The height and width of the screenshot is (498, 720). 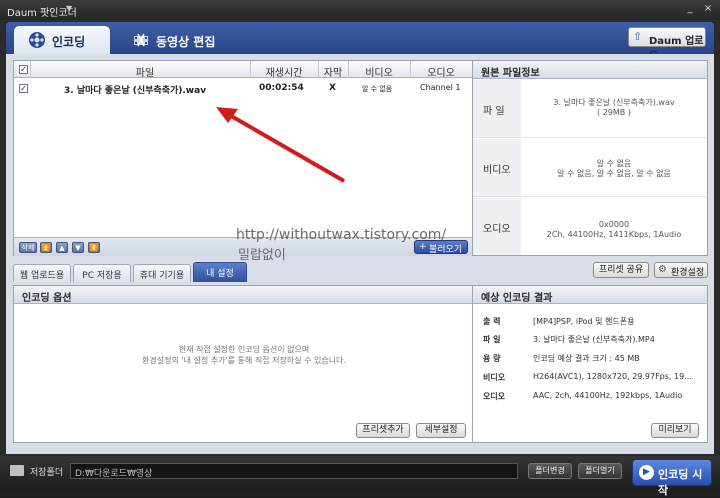 I want to click on row-checkbox: ✓, so click(x=23, y=88).